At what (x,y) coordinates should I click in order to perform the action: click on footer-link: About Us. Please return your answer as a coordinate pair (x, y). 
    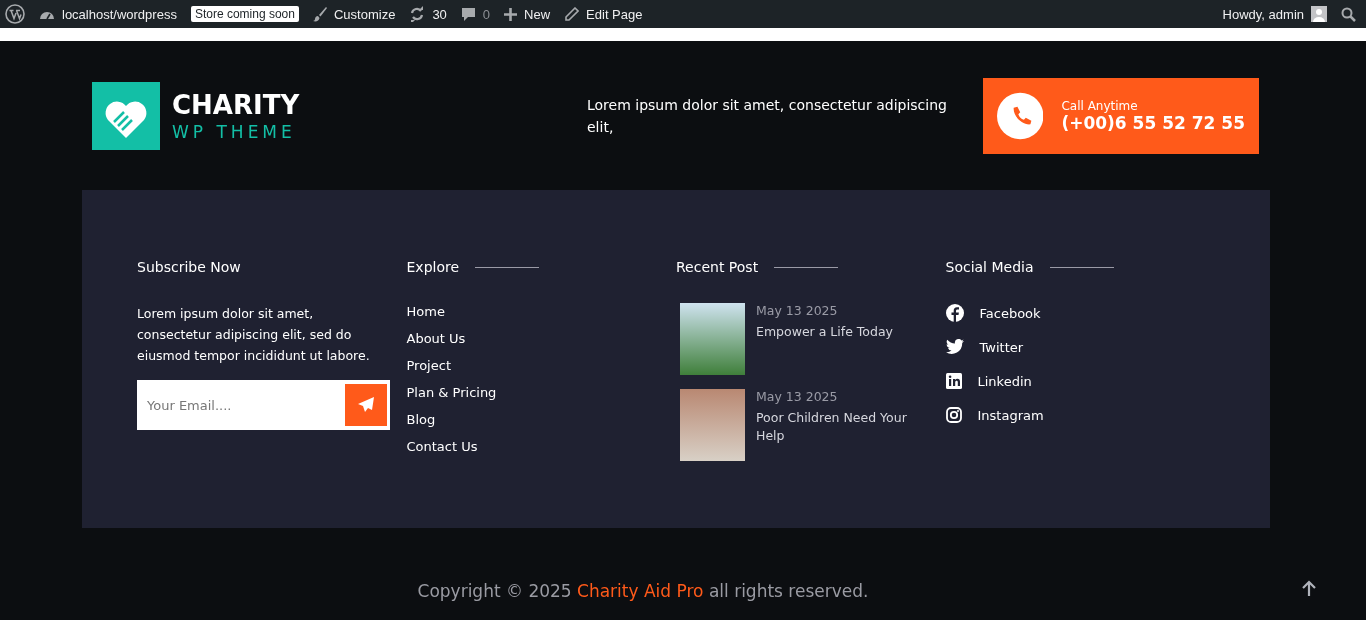
    Looking at the image, I should click on (541, 339).